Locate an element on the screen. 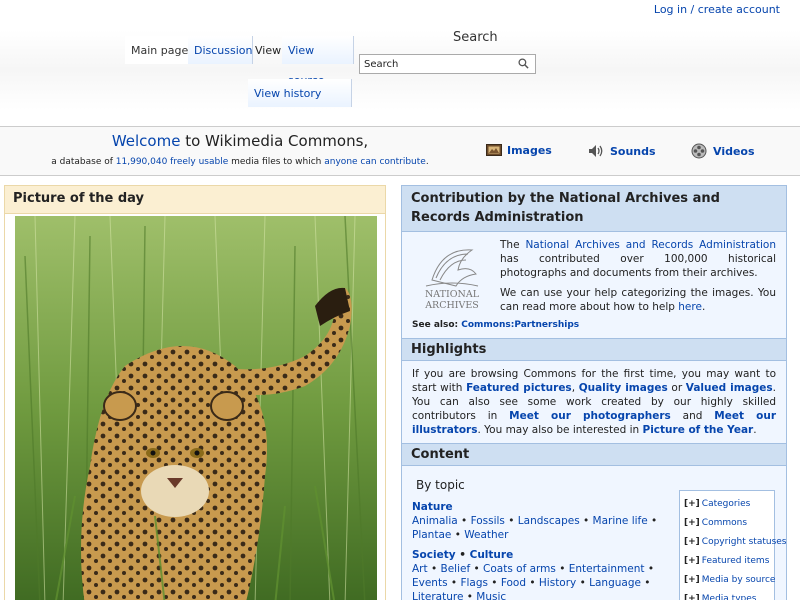  toc-link: Copyright statuses is located at coordinates (744, 542).